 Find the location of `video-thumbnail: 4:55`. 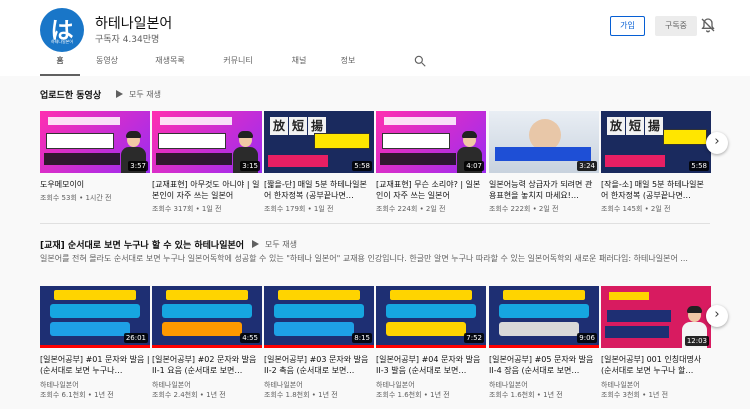

video-thumbnail: 4:55 is located at coordinates (207, 317).